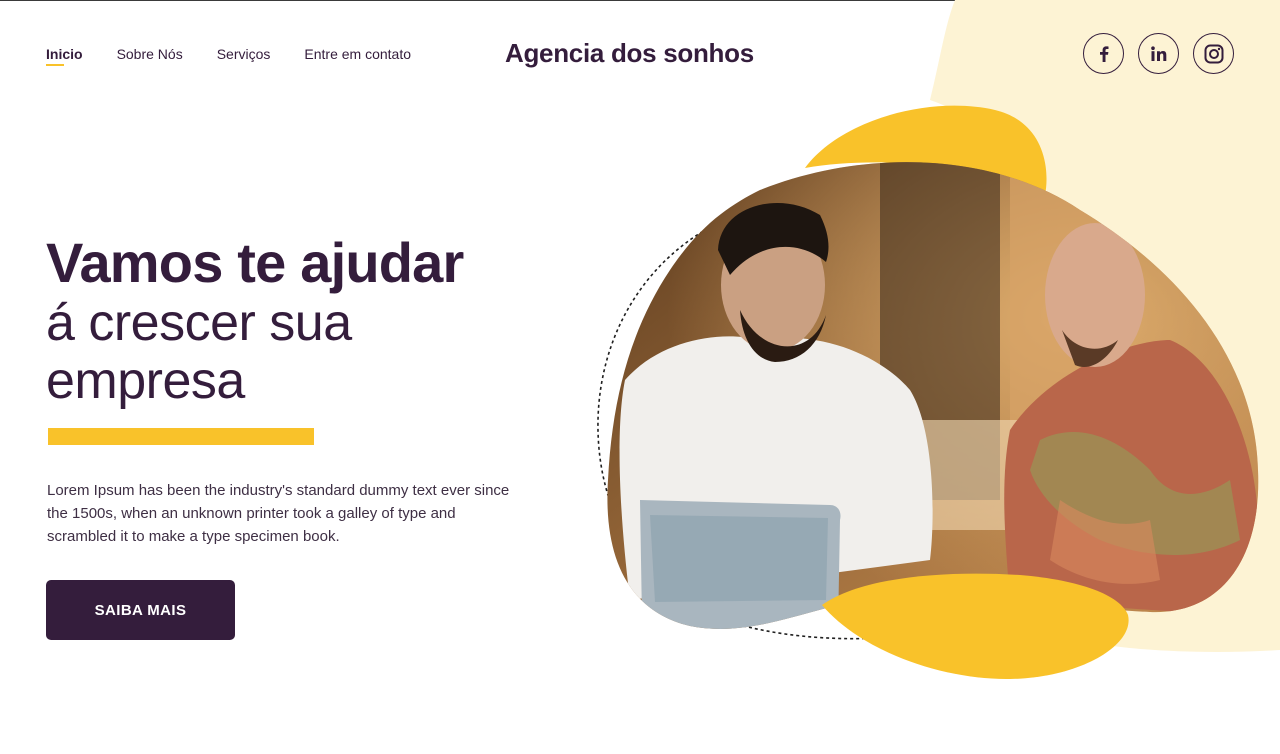  I want to click on hero-title-line-2: á crescer sua, so click(199, 323).